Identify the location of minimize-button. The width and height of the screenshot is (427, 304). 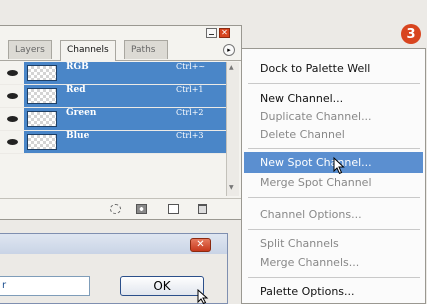
(211, 33).